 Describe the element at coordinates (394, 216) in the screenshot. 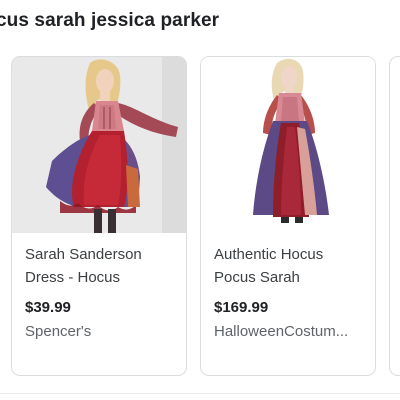

I see `product-card-partial` at that location.